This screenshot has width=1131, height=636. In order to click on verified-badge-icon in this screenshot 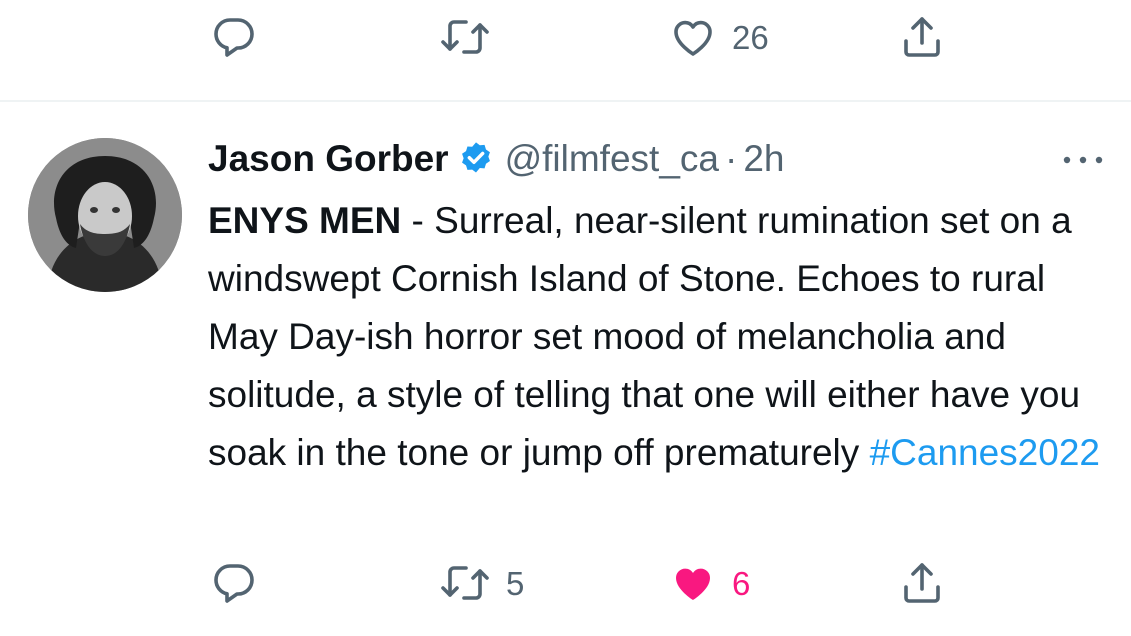, I will do `click(475, 157)`.